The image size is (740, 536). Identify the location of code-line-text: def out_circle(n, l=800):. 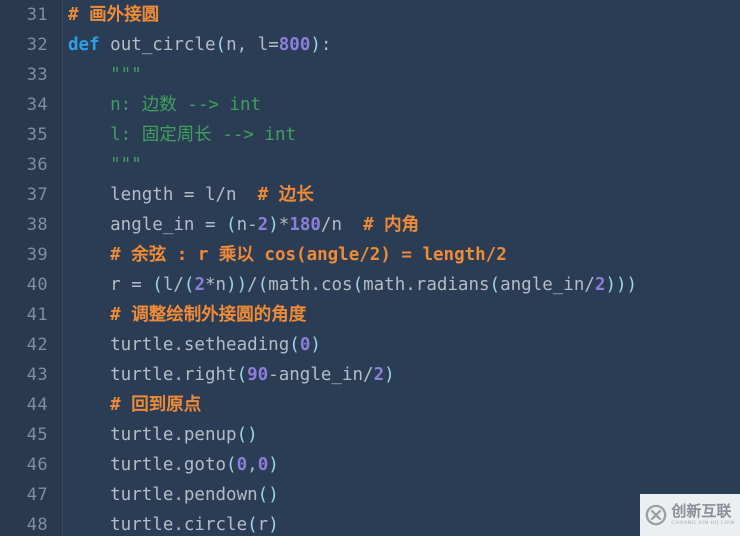
(199, 45).